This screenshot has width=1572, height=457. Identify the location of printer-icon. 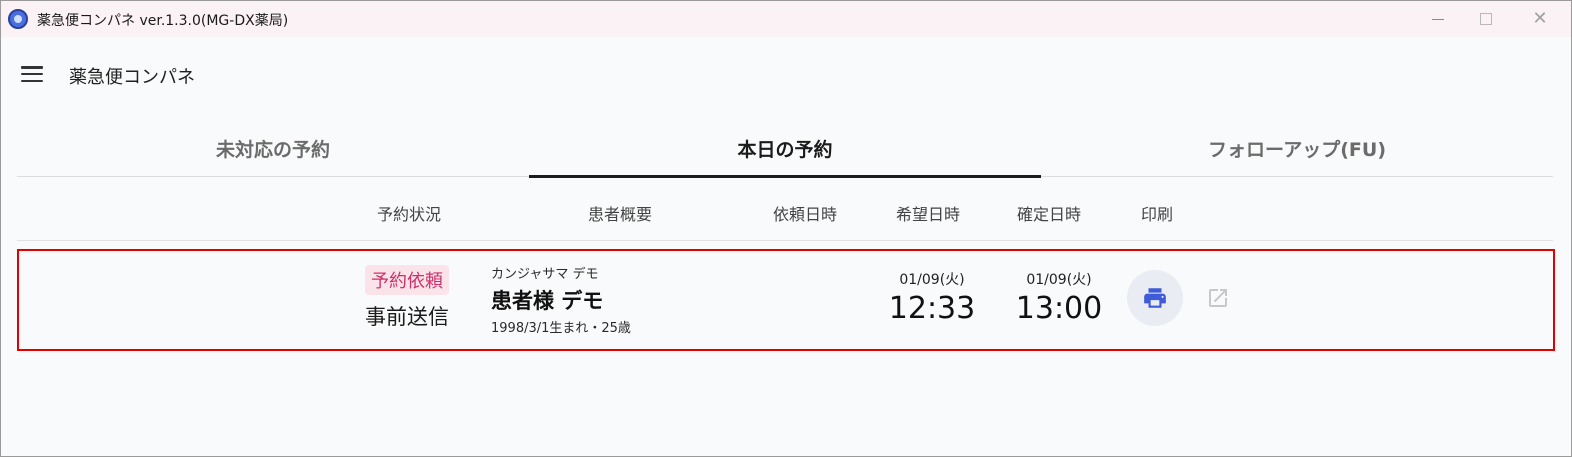
(1155, 298).